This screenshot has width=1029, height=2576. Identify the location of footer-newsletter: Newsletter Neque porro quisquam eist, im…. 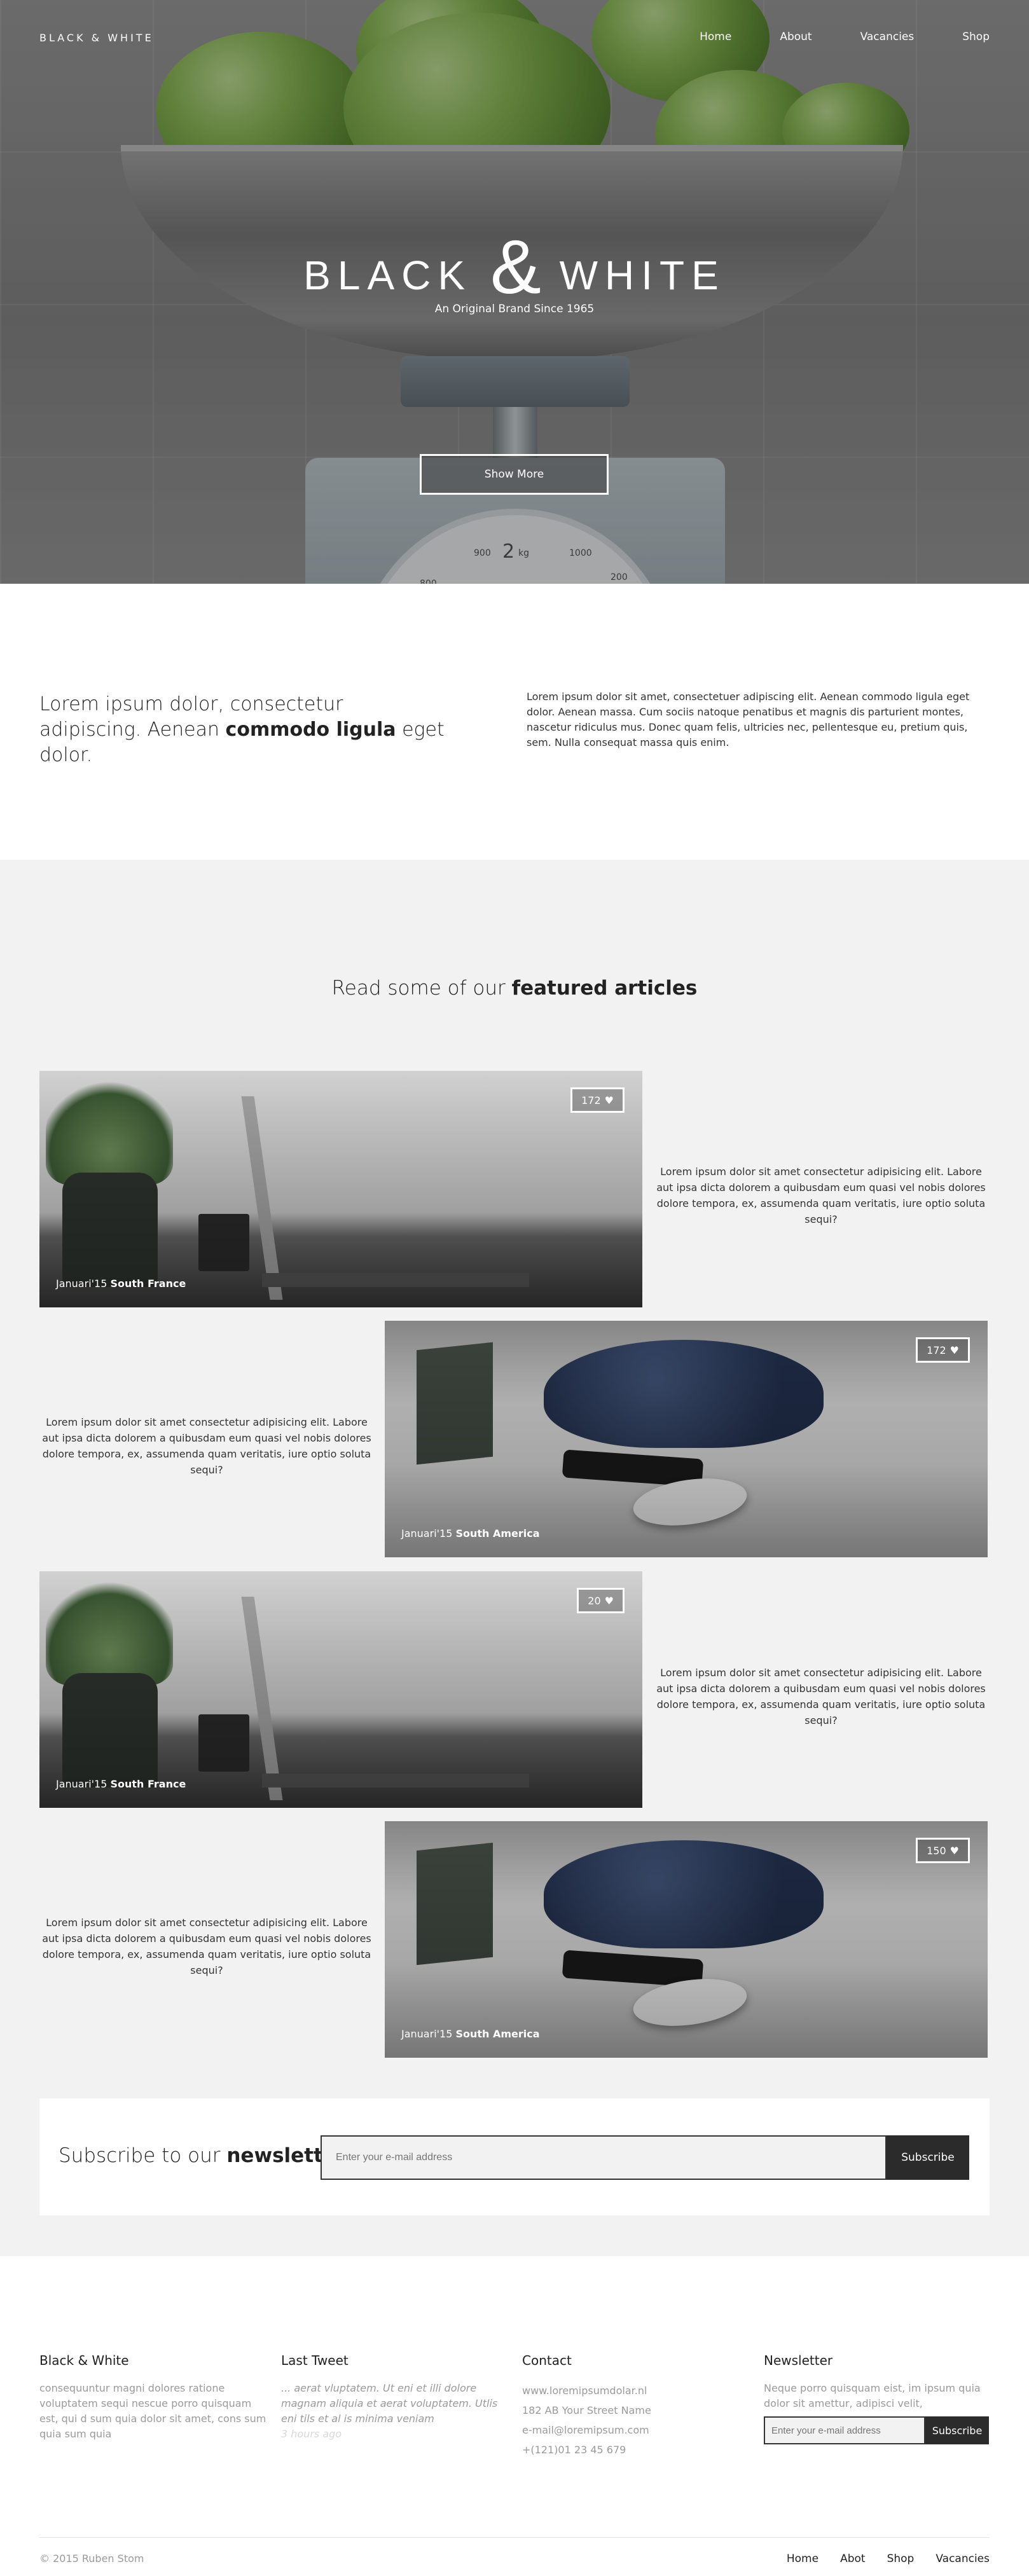
(878, 2398).